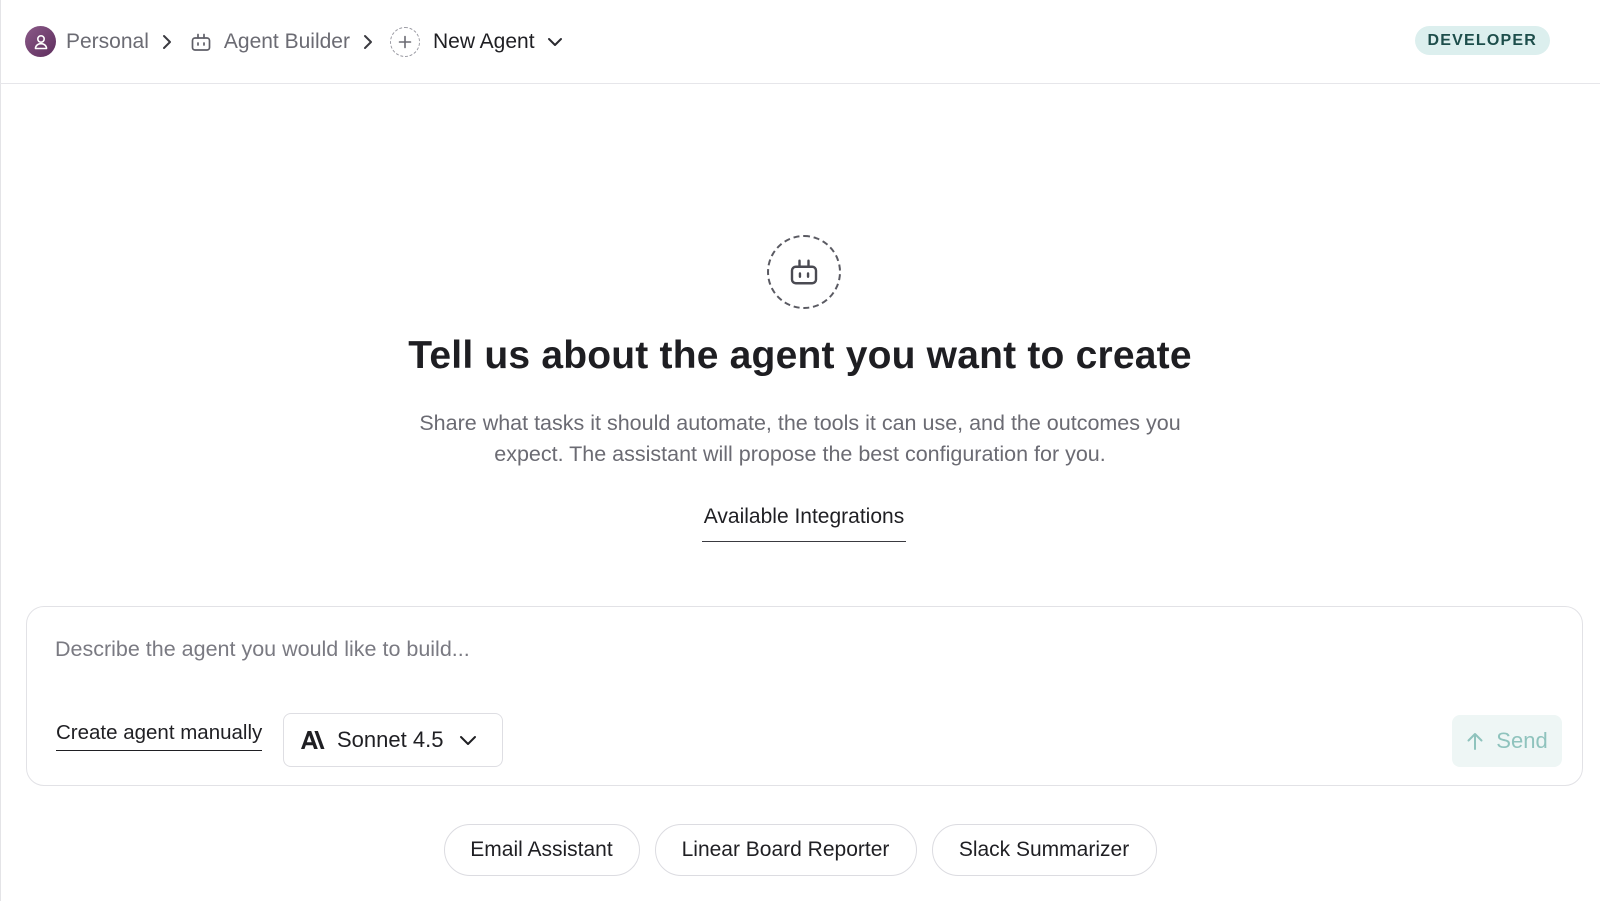 This screenshot has height=901, width=1600. Describe the element at coordinates (159, 736) in the screenshot. I see `create-agent-manually-link: Create agent manually` at that location.